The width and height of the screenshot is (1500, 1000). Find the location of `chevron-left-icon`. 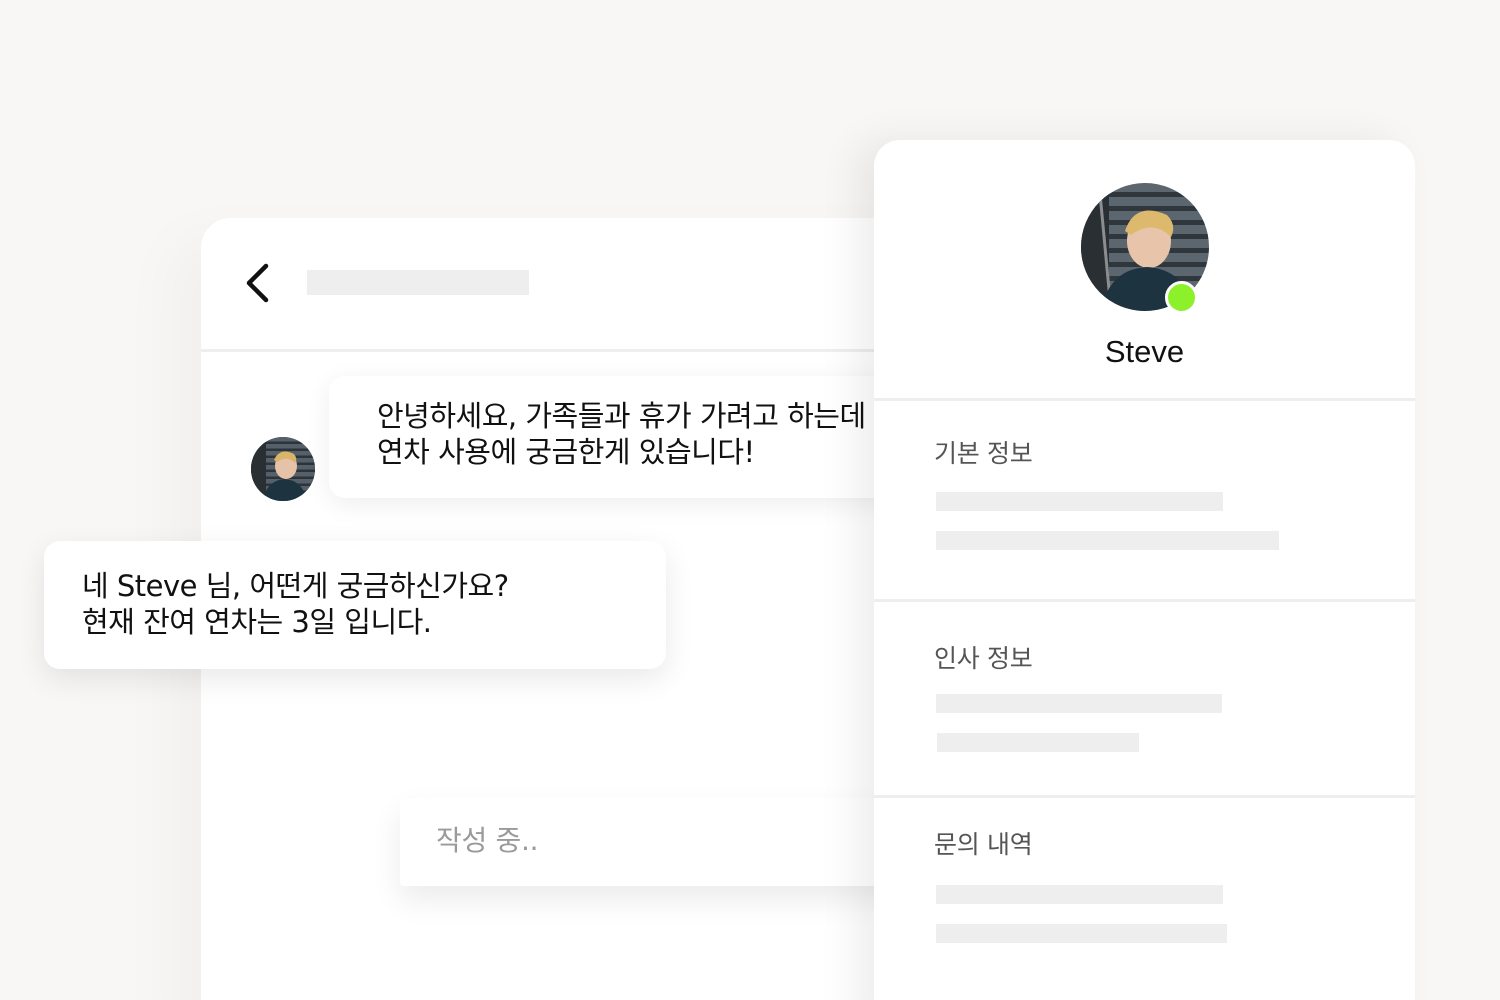

chevron-left-icon is located at coordinates (257, 283).